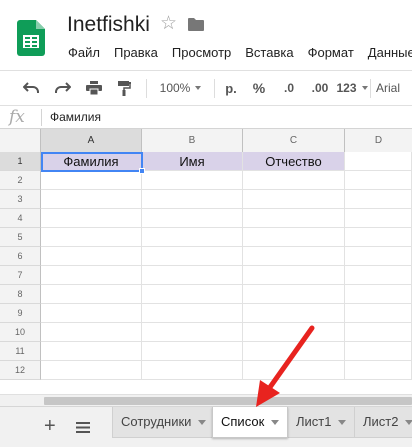  Describe the element at coordinates (331, 53) in the screenshot. I see `menu-format: Формат` at that location.